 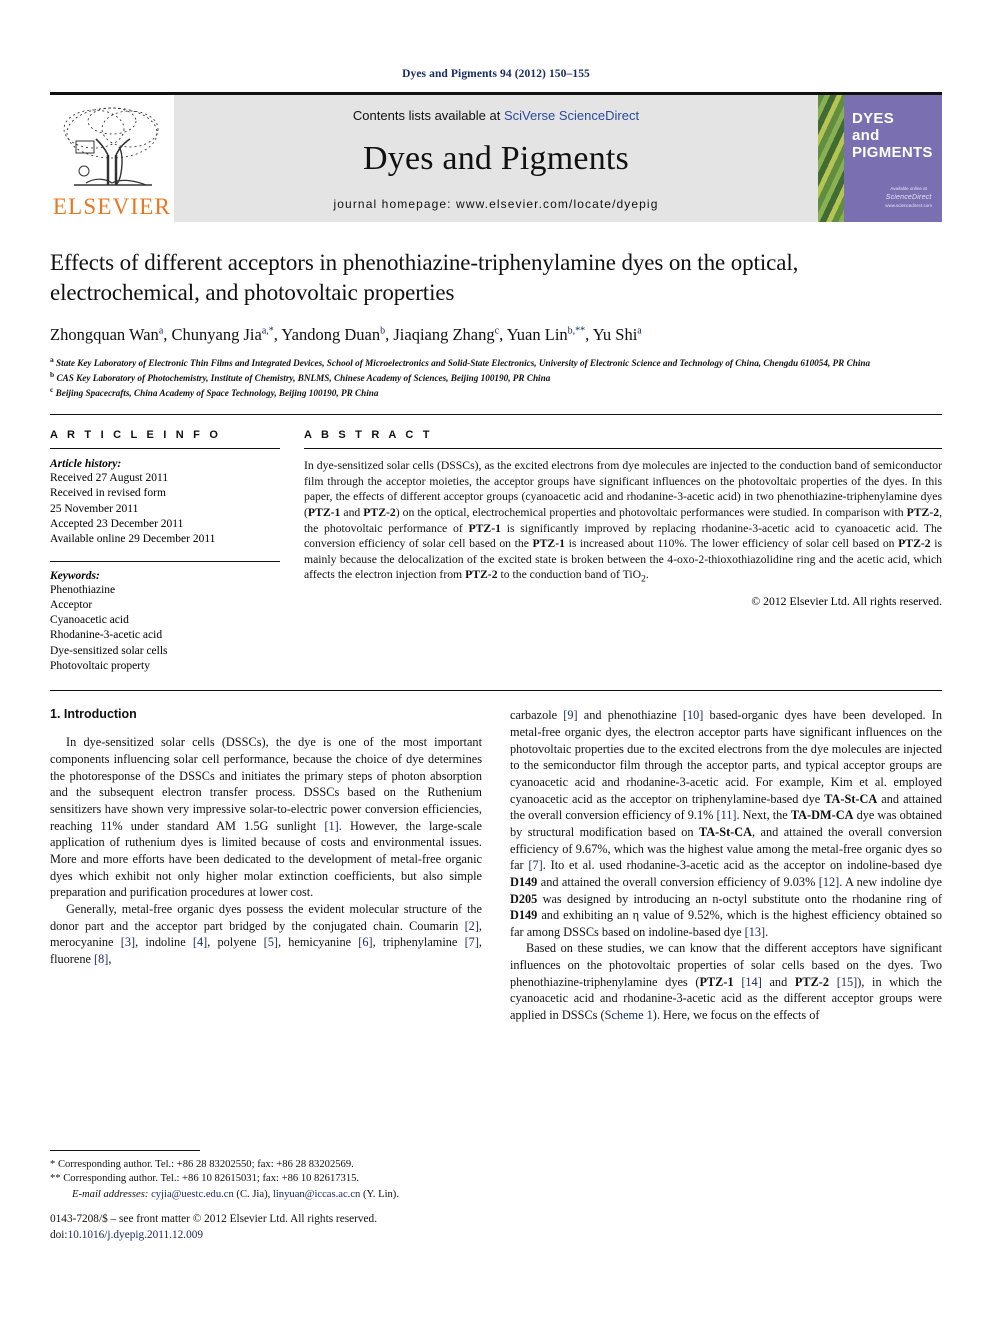 I want to click on keyword-item: Phenothiazine, so click(x=83, y=589).